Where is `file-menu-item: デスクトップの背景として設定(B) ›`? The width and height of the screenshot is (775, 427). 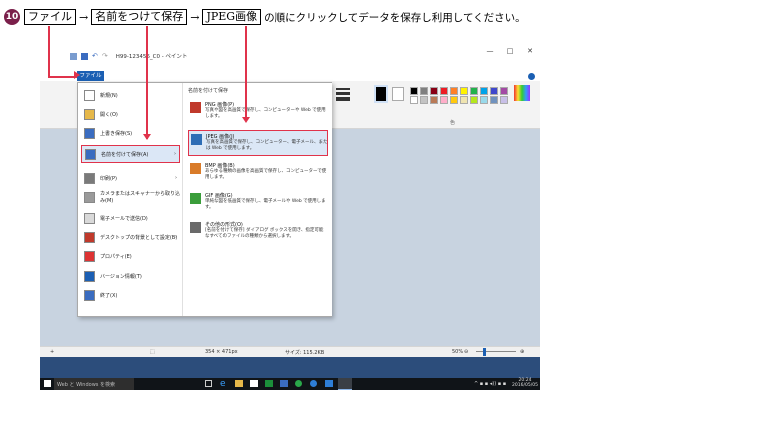
file-menu-item: デスクトップの背景として設定(B) › is located at coordinates (130, 237).